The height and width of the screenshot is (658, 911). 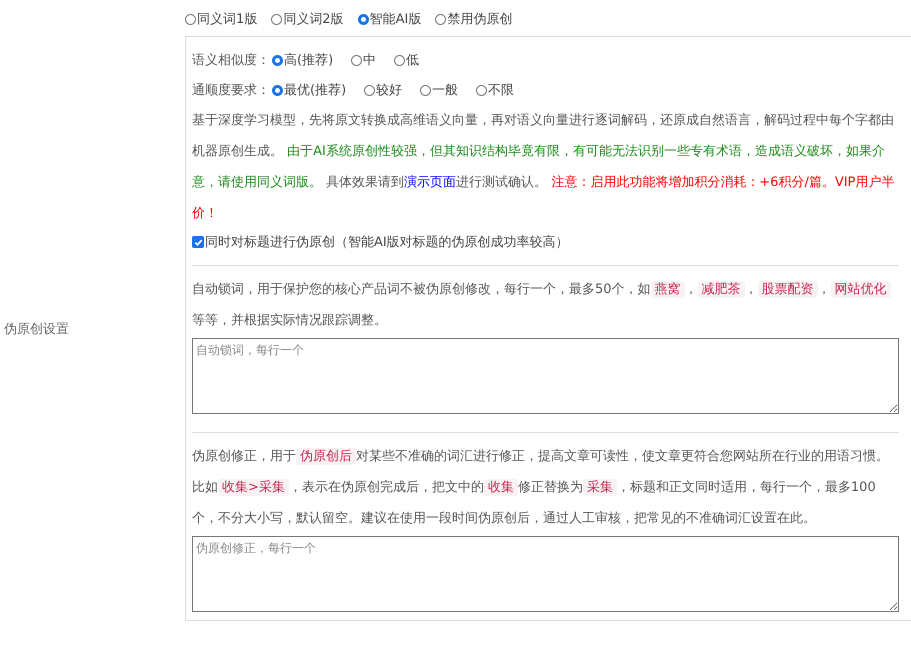 I want to click on option-label: 语义相似度：, so click(x=231, y=60).